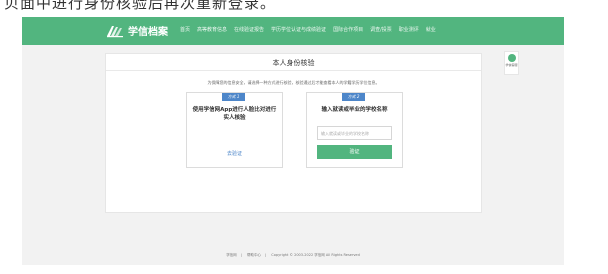 The height and width of the screenshot is (274, 608). What do you see at coordinates (511, 58) in the screenshot?
I see `service-icon` at bounding box center [511, 58].